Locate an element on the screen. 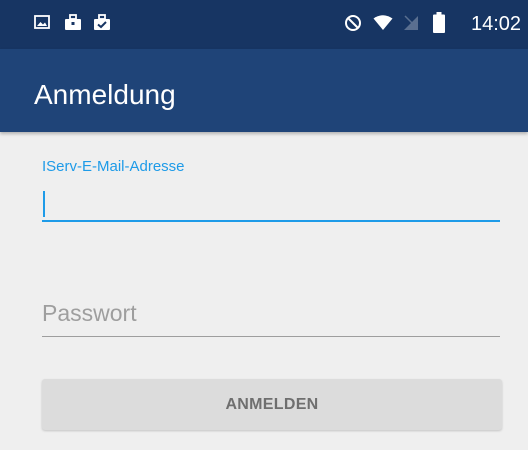 This screenshot has height=450, width=528. battery-icon is located at coordinates (439, 22).